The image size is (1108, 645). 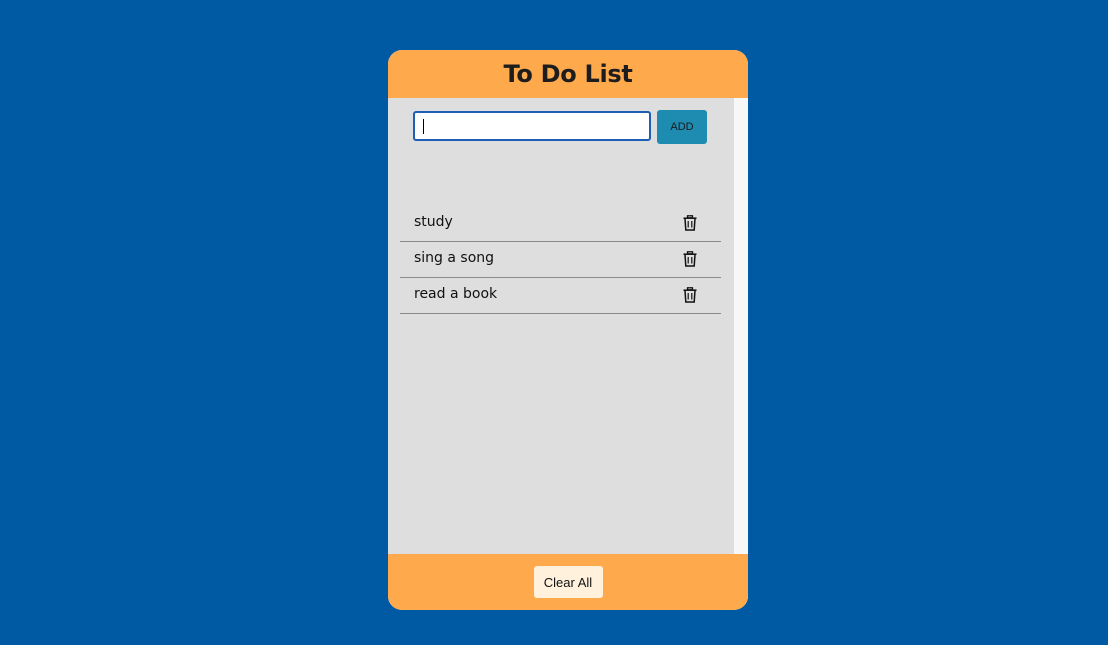 What do you see at coordinates (741, 351) in the screenshot?
I see `scrollbar` at bounding box center [741, 351].